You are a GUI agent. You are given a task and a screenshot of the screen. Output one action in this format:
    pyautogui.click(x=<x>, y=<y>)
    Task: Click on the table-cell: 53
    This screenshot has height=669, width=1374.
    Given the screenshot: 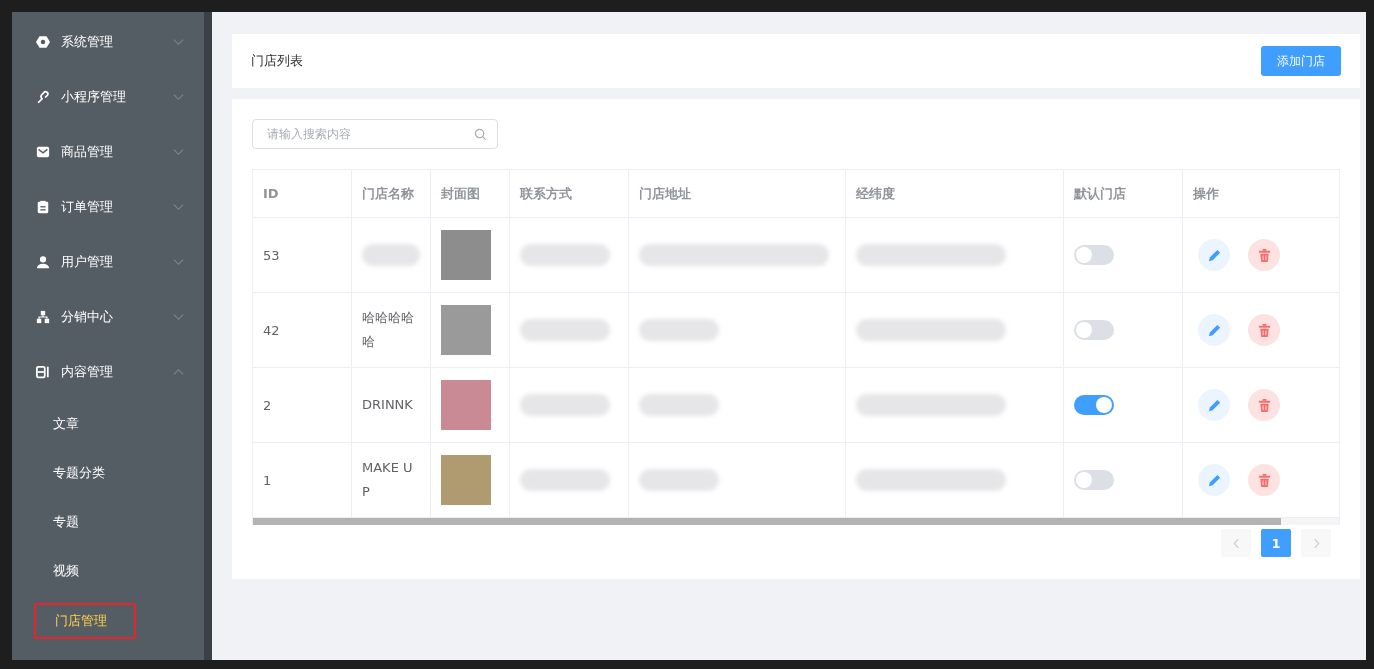 What is the action you would take?
    pyautogui.click(x=271, y=255)
    